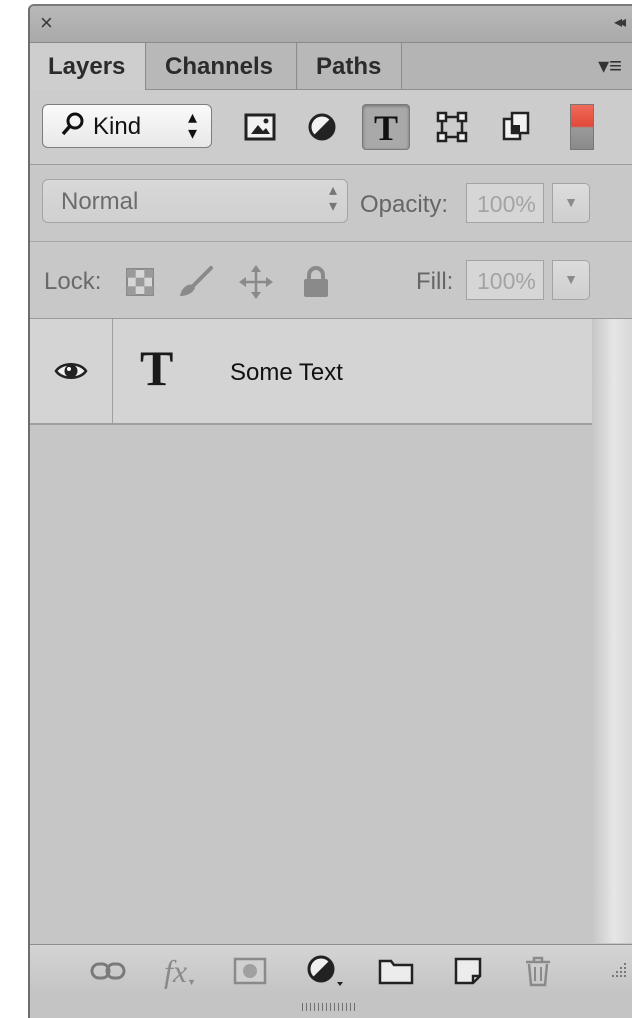 The image size is (632, 1018). What do you see at coordinates (316, 282) in the screenshot?
I see `lock-all-icon` at bounding box center [316, 282].